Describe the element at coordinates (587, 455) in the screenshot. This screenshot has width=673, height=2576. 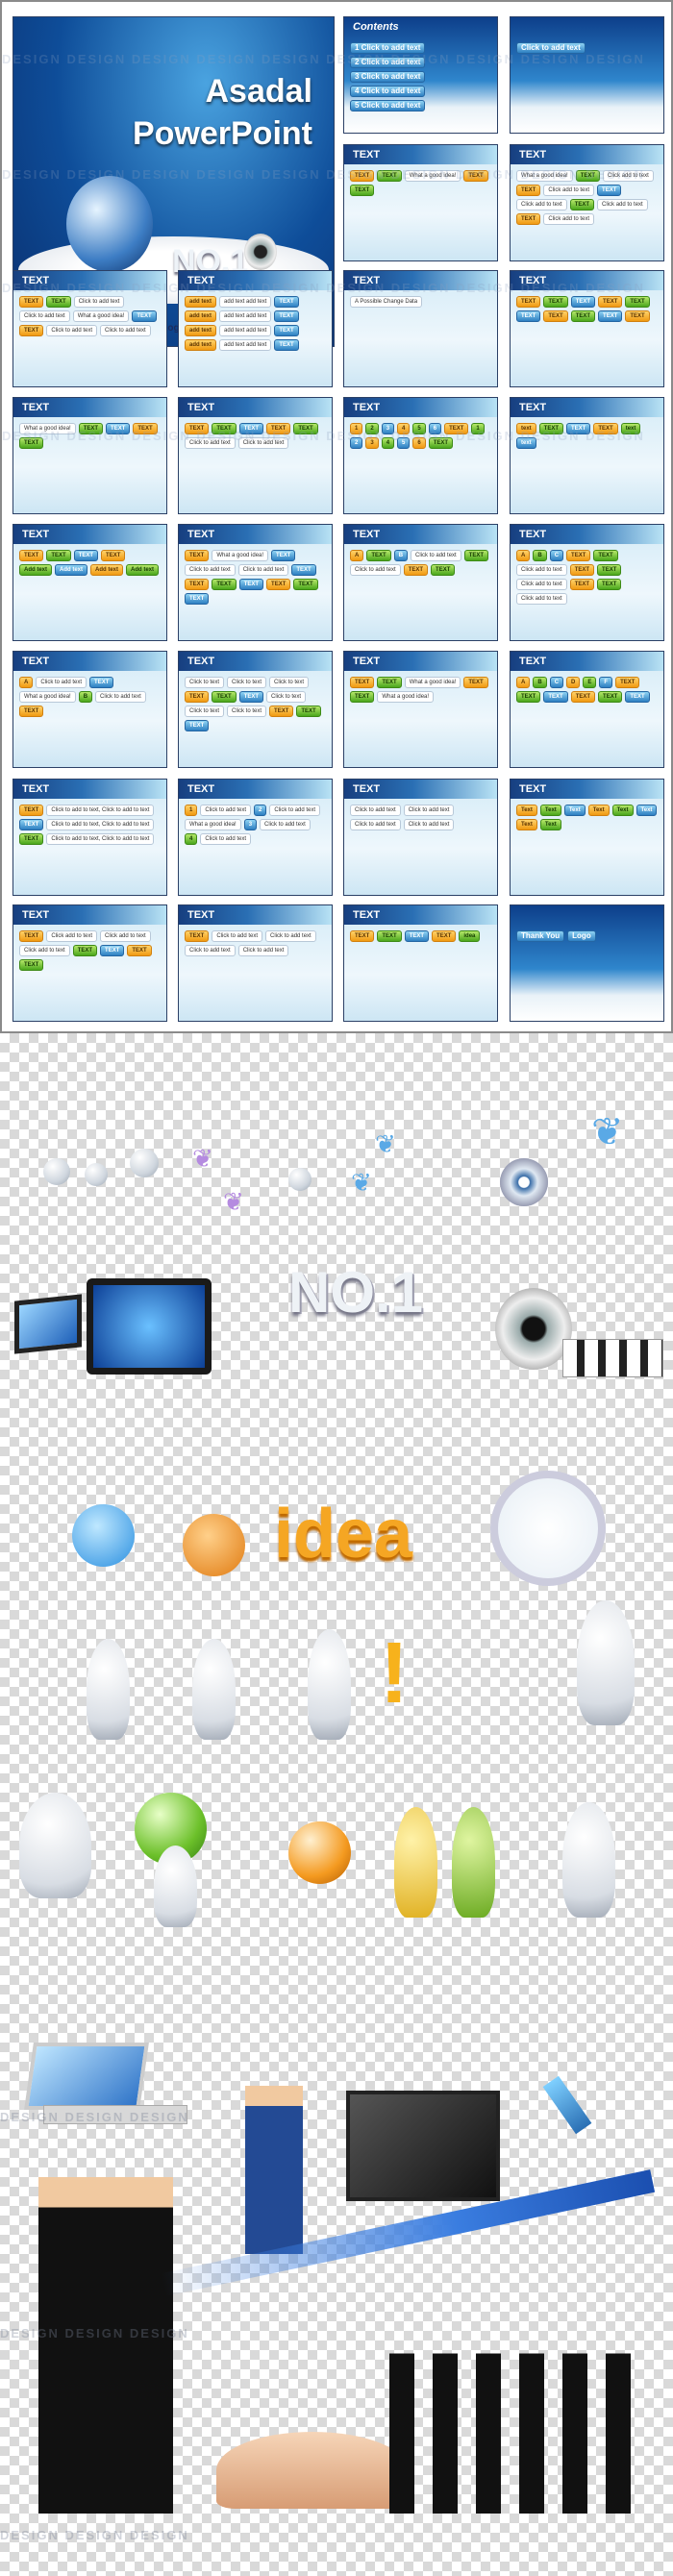
I see `slide-thumbnail: TEXT text TEXT TEXT TEXT text text` at that location.